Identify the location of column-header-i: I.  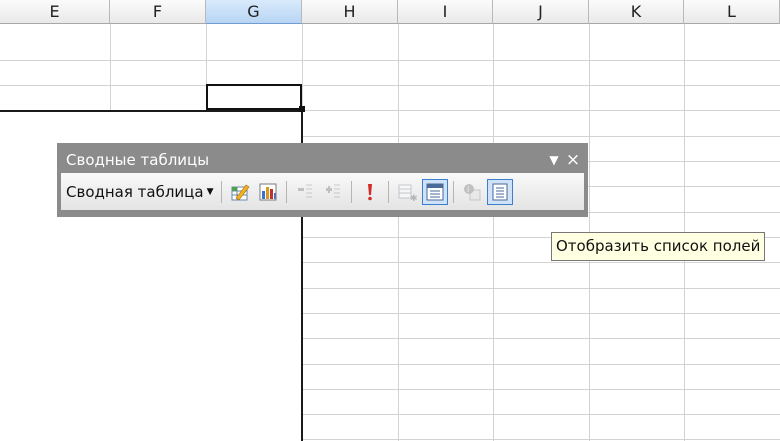
(445, 12).